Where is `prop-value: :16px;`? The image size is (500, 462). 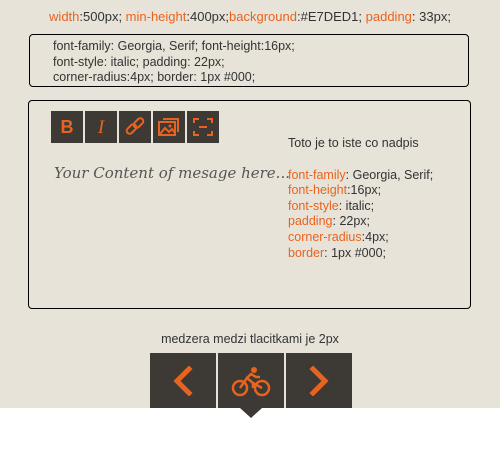 prop-value: :16px; is located at coordinates (364, 190).